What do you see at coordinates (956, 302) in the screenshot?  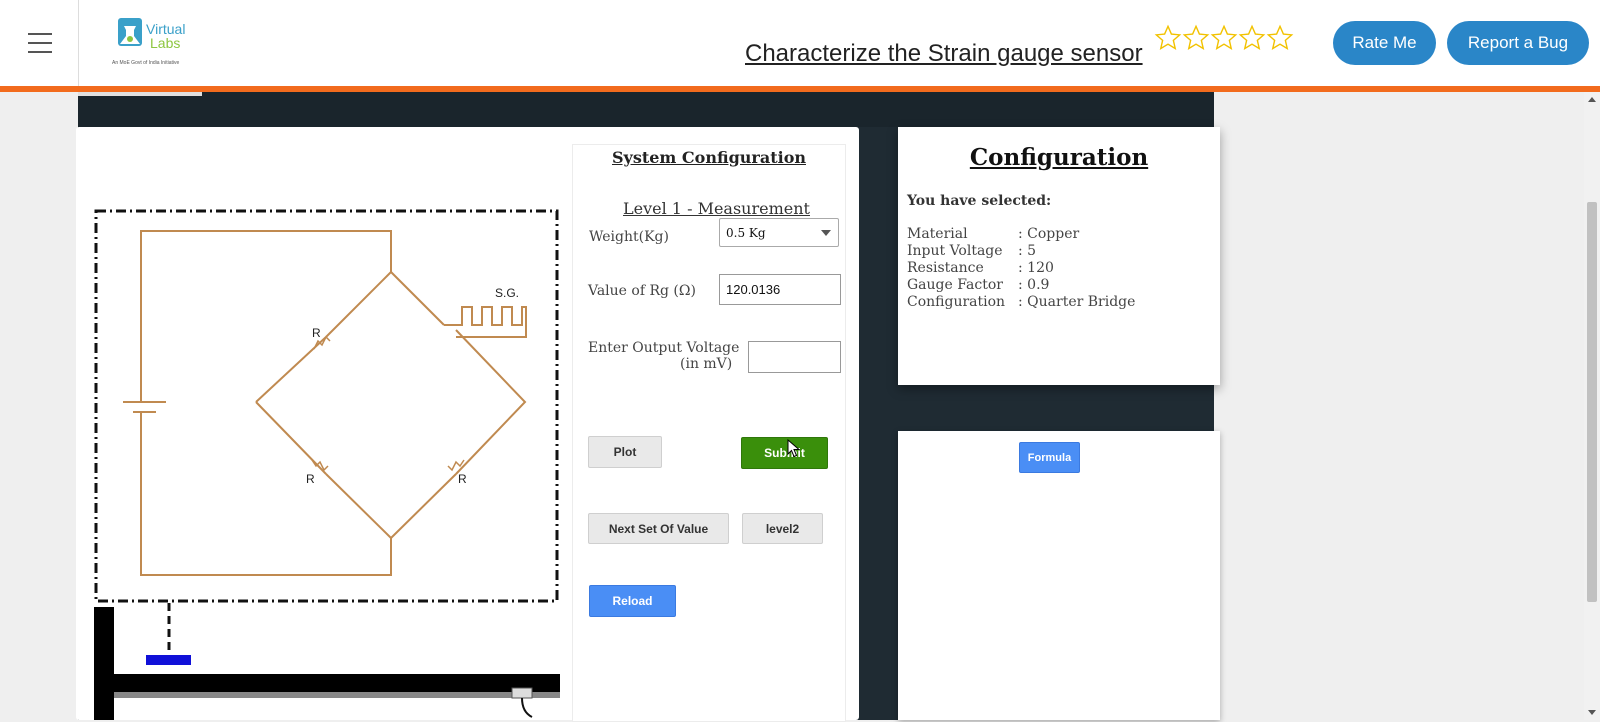 I see `config-key: Configuration` at bounding box center [956, 302].